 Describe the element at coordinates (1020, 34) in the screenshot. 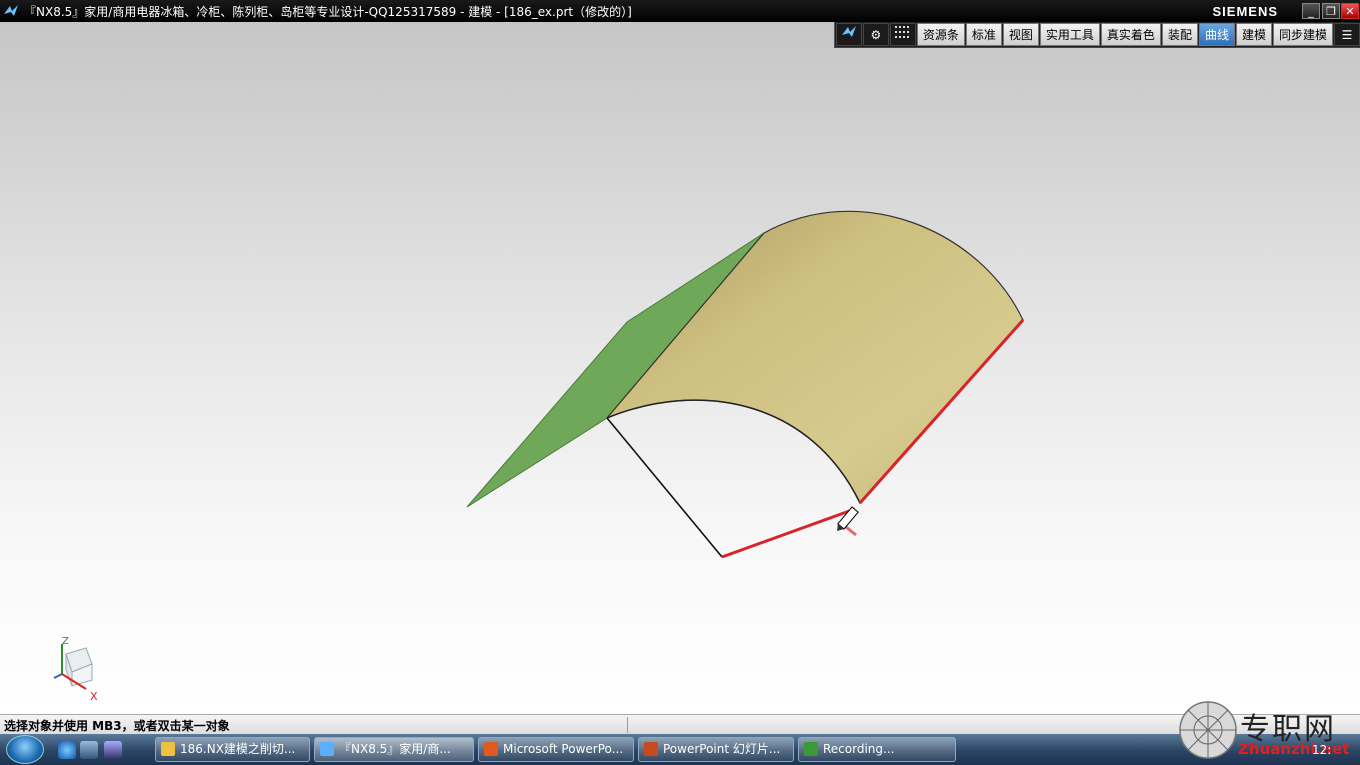

I see `toolbar-view: 视图` at that location.